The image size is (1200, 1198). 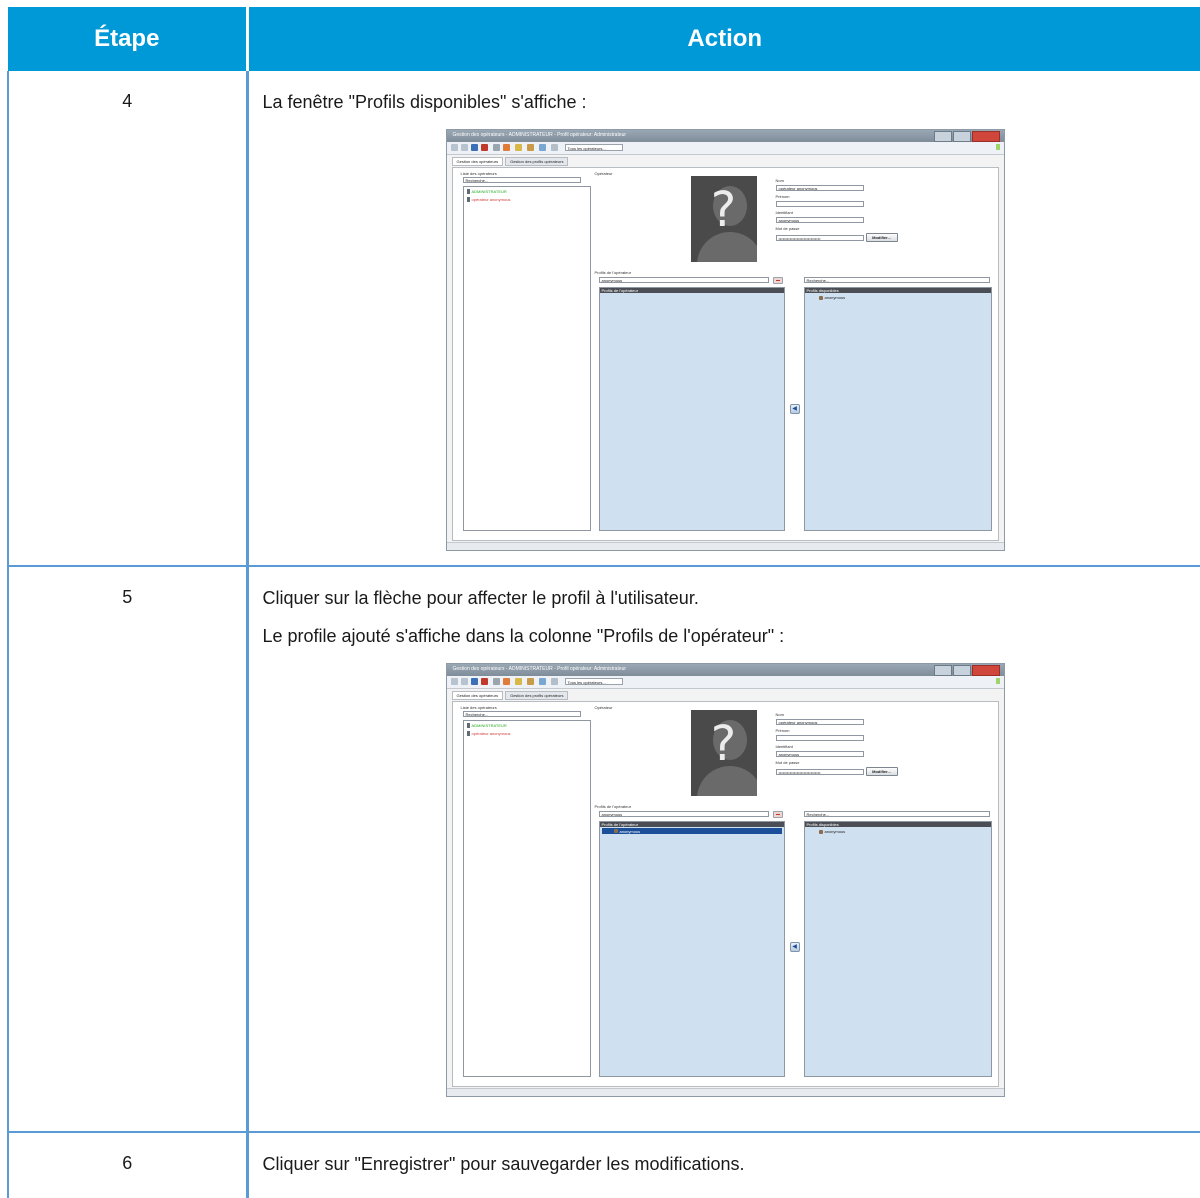 What do you see at coordinates (692, 409) in the screenshot?
I see `operator-profiles-panel: Profils de l'opérateur` at bounding box center [692, 409].